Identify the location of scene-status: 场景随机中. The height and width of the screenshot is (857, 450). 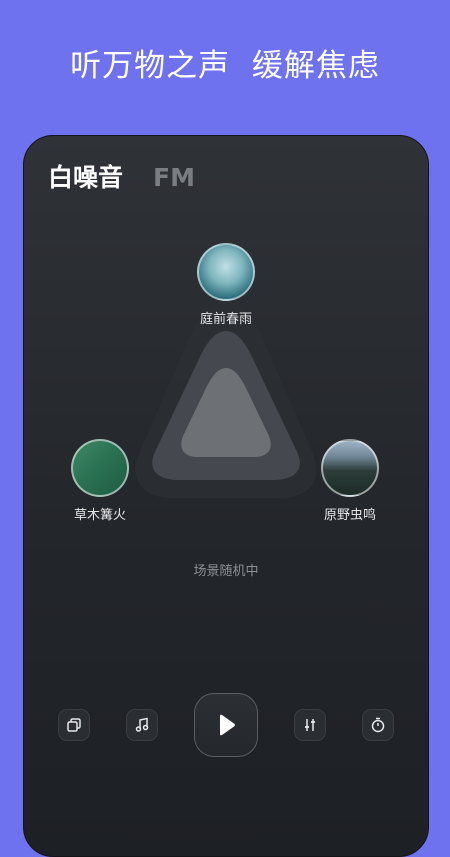
(226, 571).